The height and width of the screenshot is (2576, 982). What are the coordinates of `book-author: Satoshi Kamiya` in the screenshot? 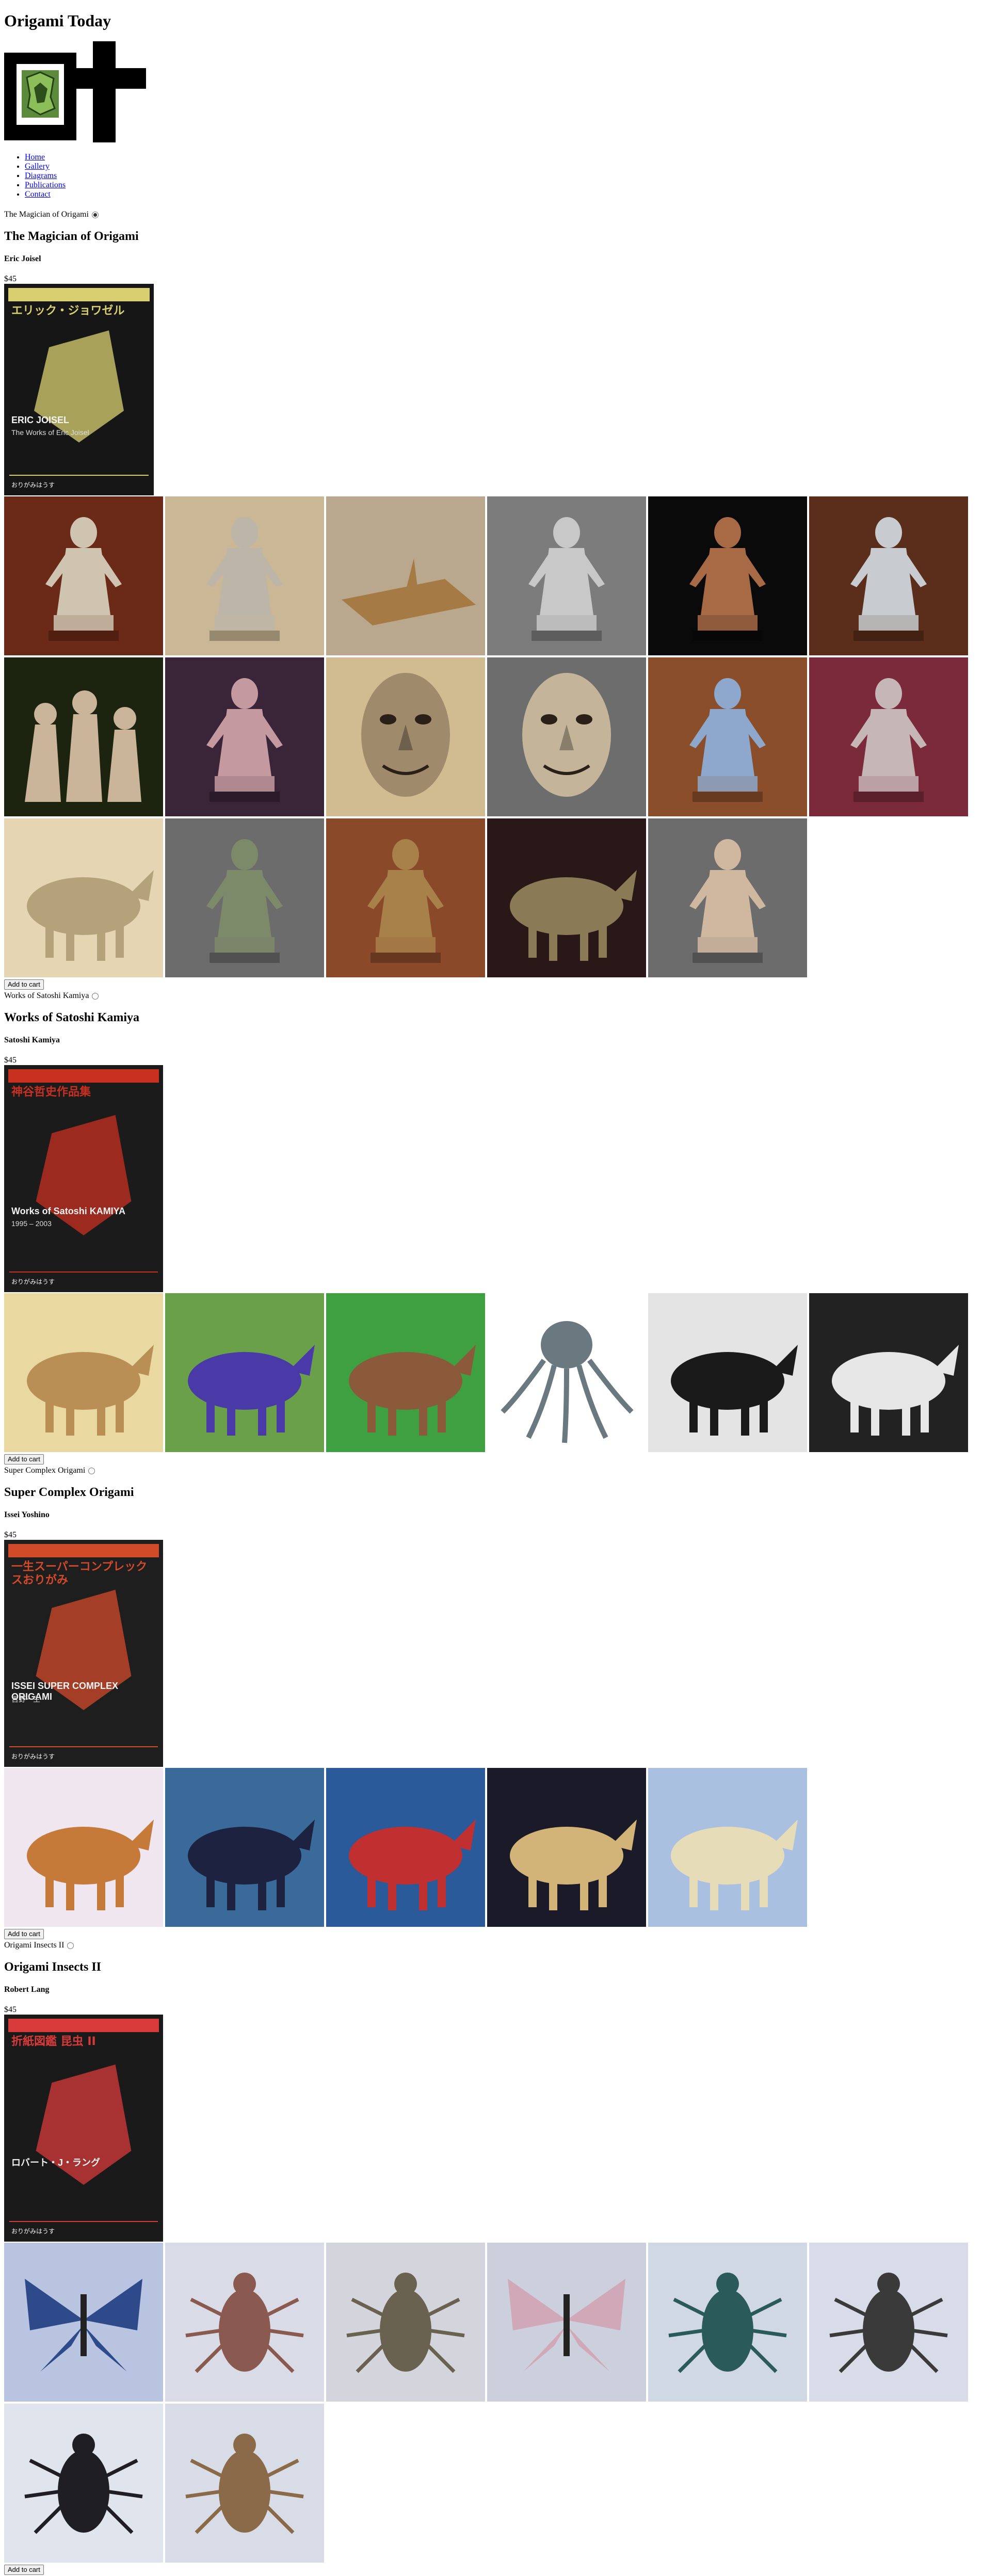 It's located at (32, 1040).